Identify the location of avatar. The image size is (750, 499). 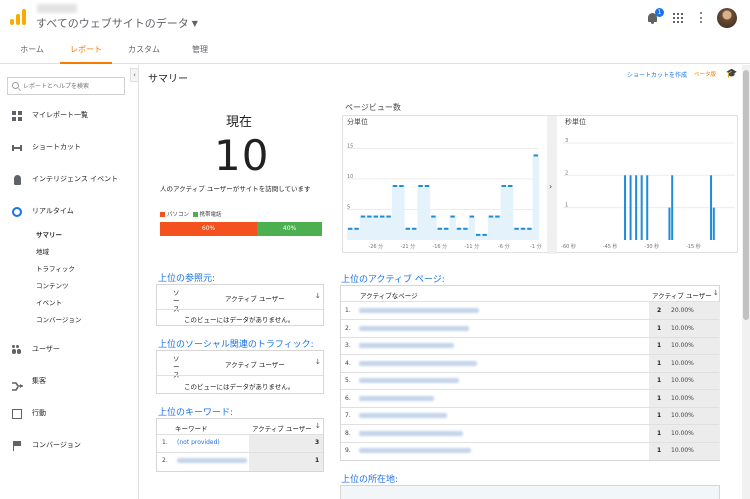
(727, 18).